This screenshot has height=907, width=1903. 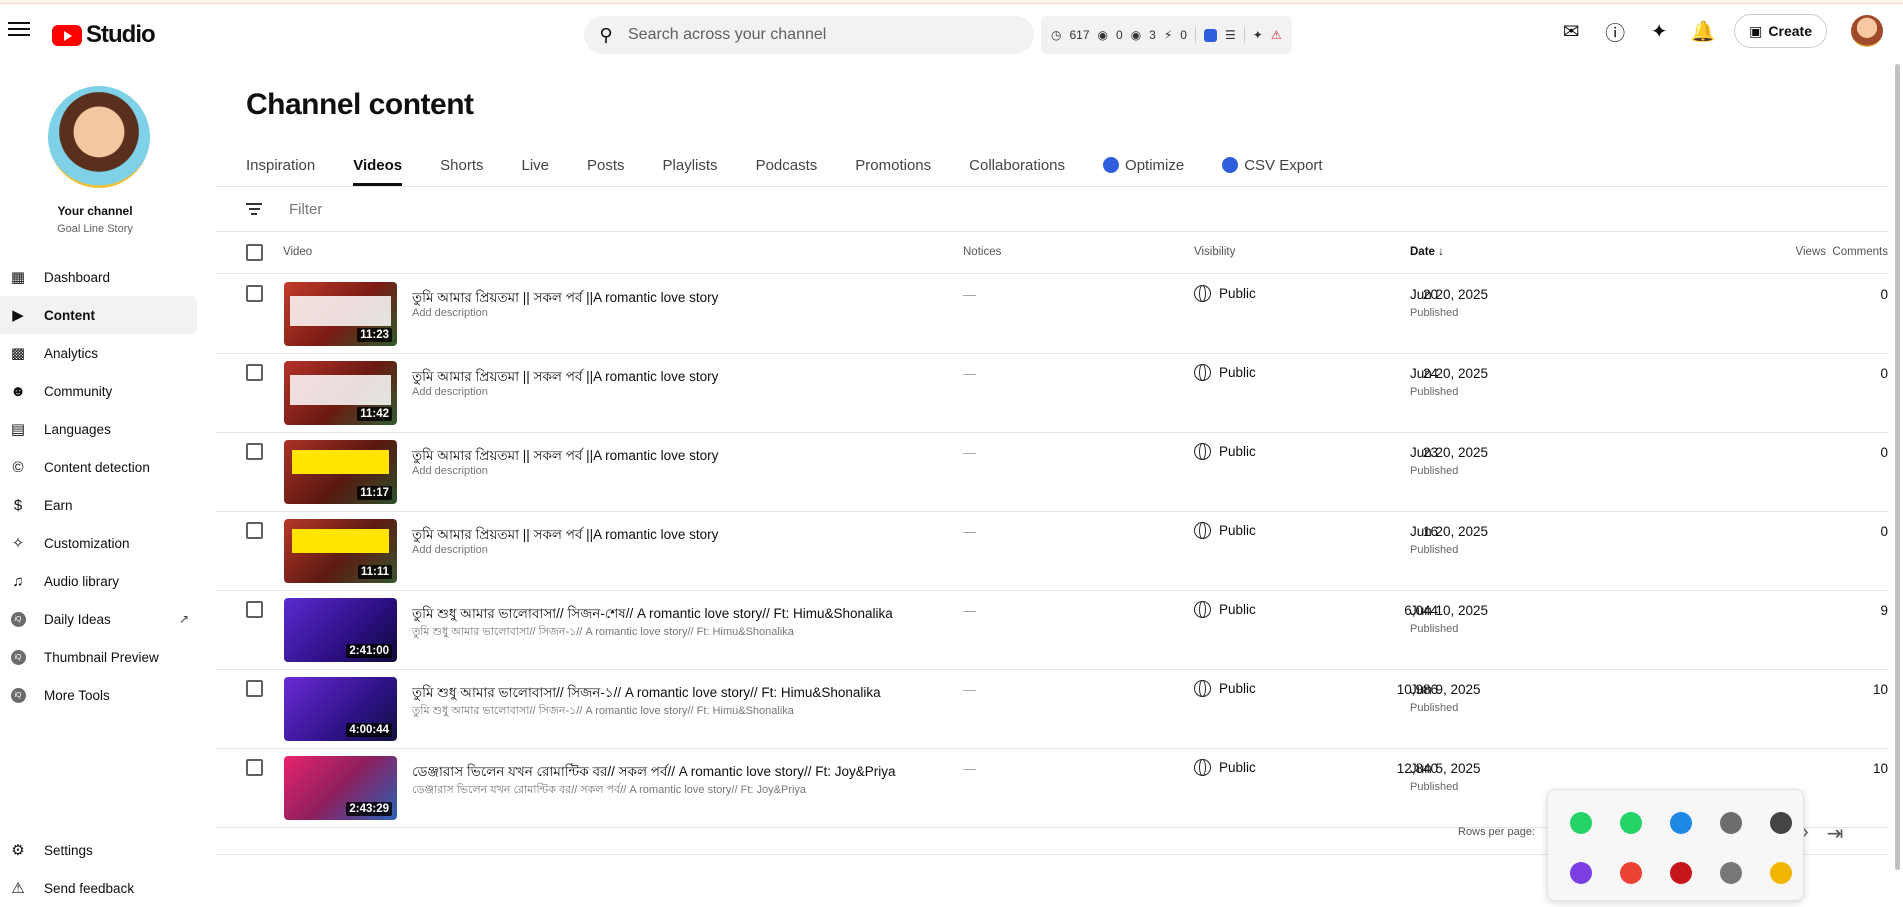 I want to click on tab-optimize: Optimize, so click(x=1143, y=165).